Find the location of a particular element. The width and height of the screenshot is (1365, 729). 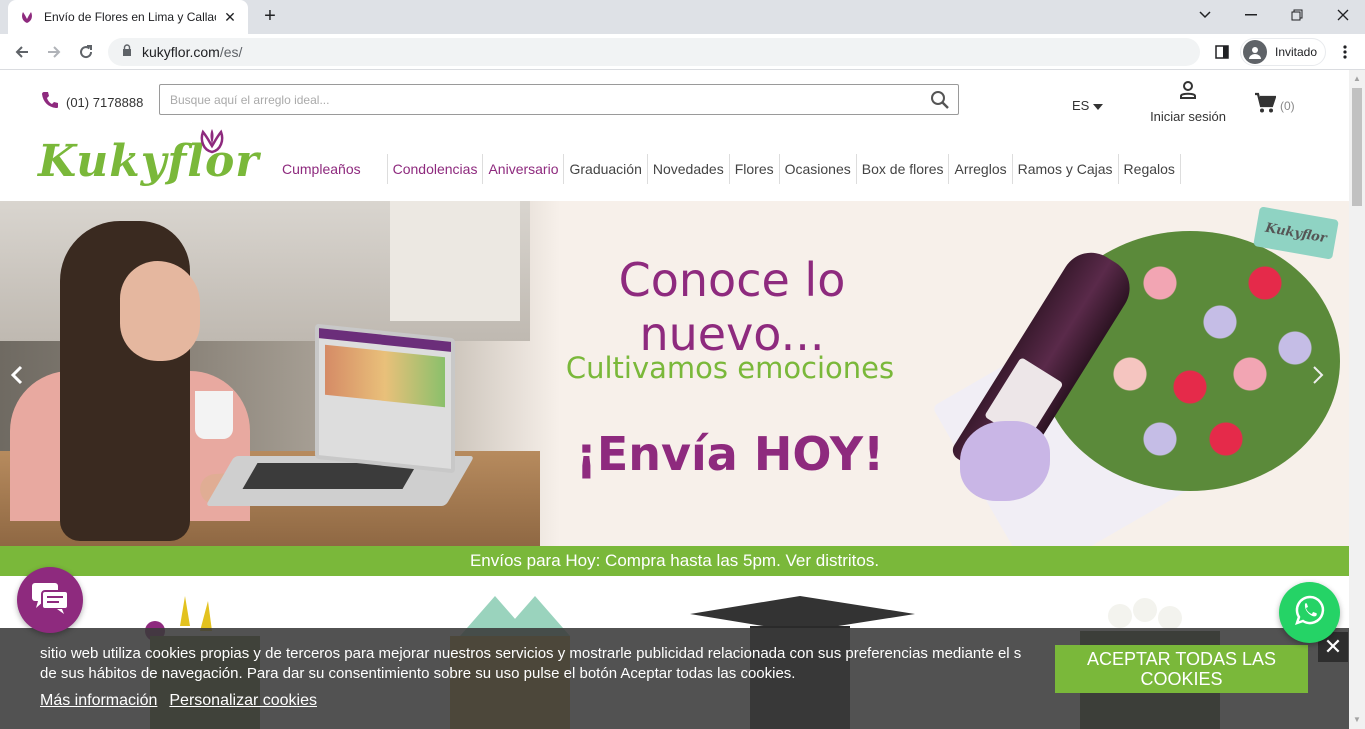

search-icon is located at coordinates (940, 102).